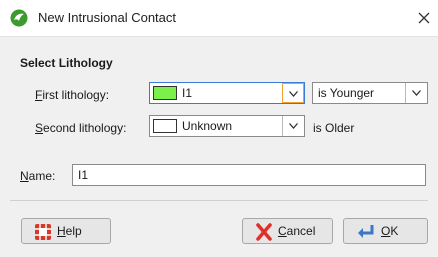 The height and width of the screenshot is (257, 438). What do you see at coordinates (107, 17) in the screenshot?
I see `window-title: New Intrusional Contact` at bounding box center [107, 17].